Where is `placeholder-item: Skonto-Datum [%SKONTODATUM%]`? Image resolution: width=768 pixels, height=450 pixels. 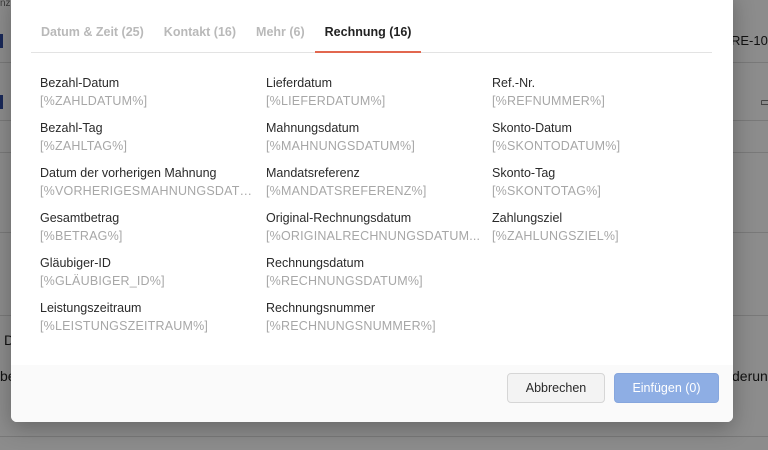 placeholder-item: Skonto-Datum [%SKONTODATUM%] is located at coordinates (601, 142).